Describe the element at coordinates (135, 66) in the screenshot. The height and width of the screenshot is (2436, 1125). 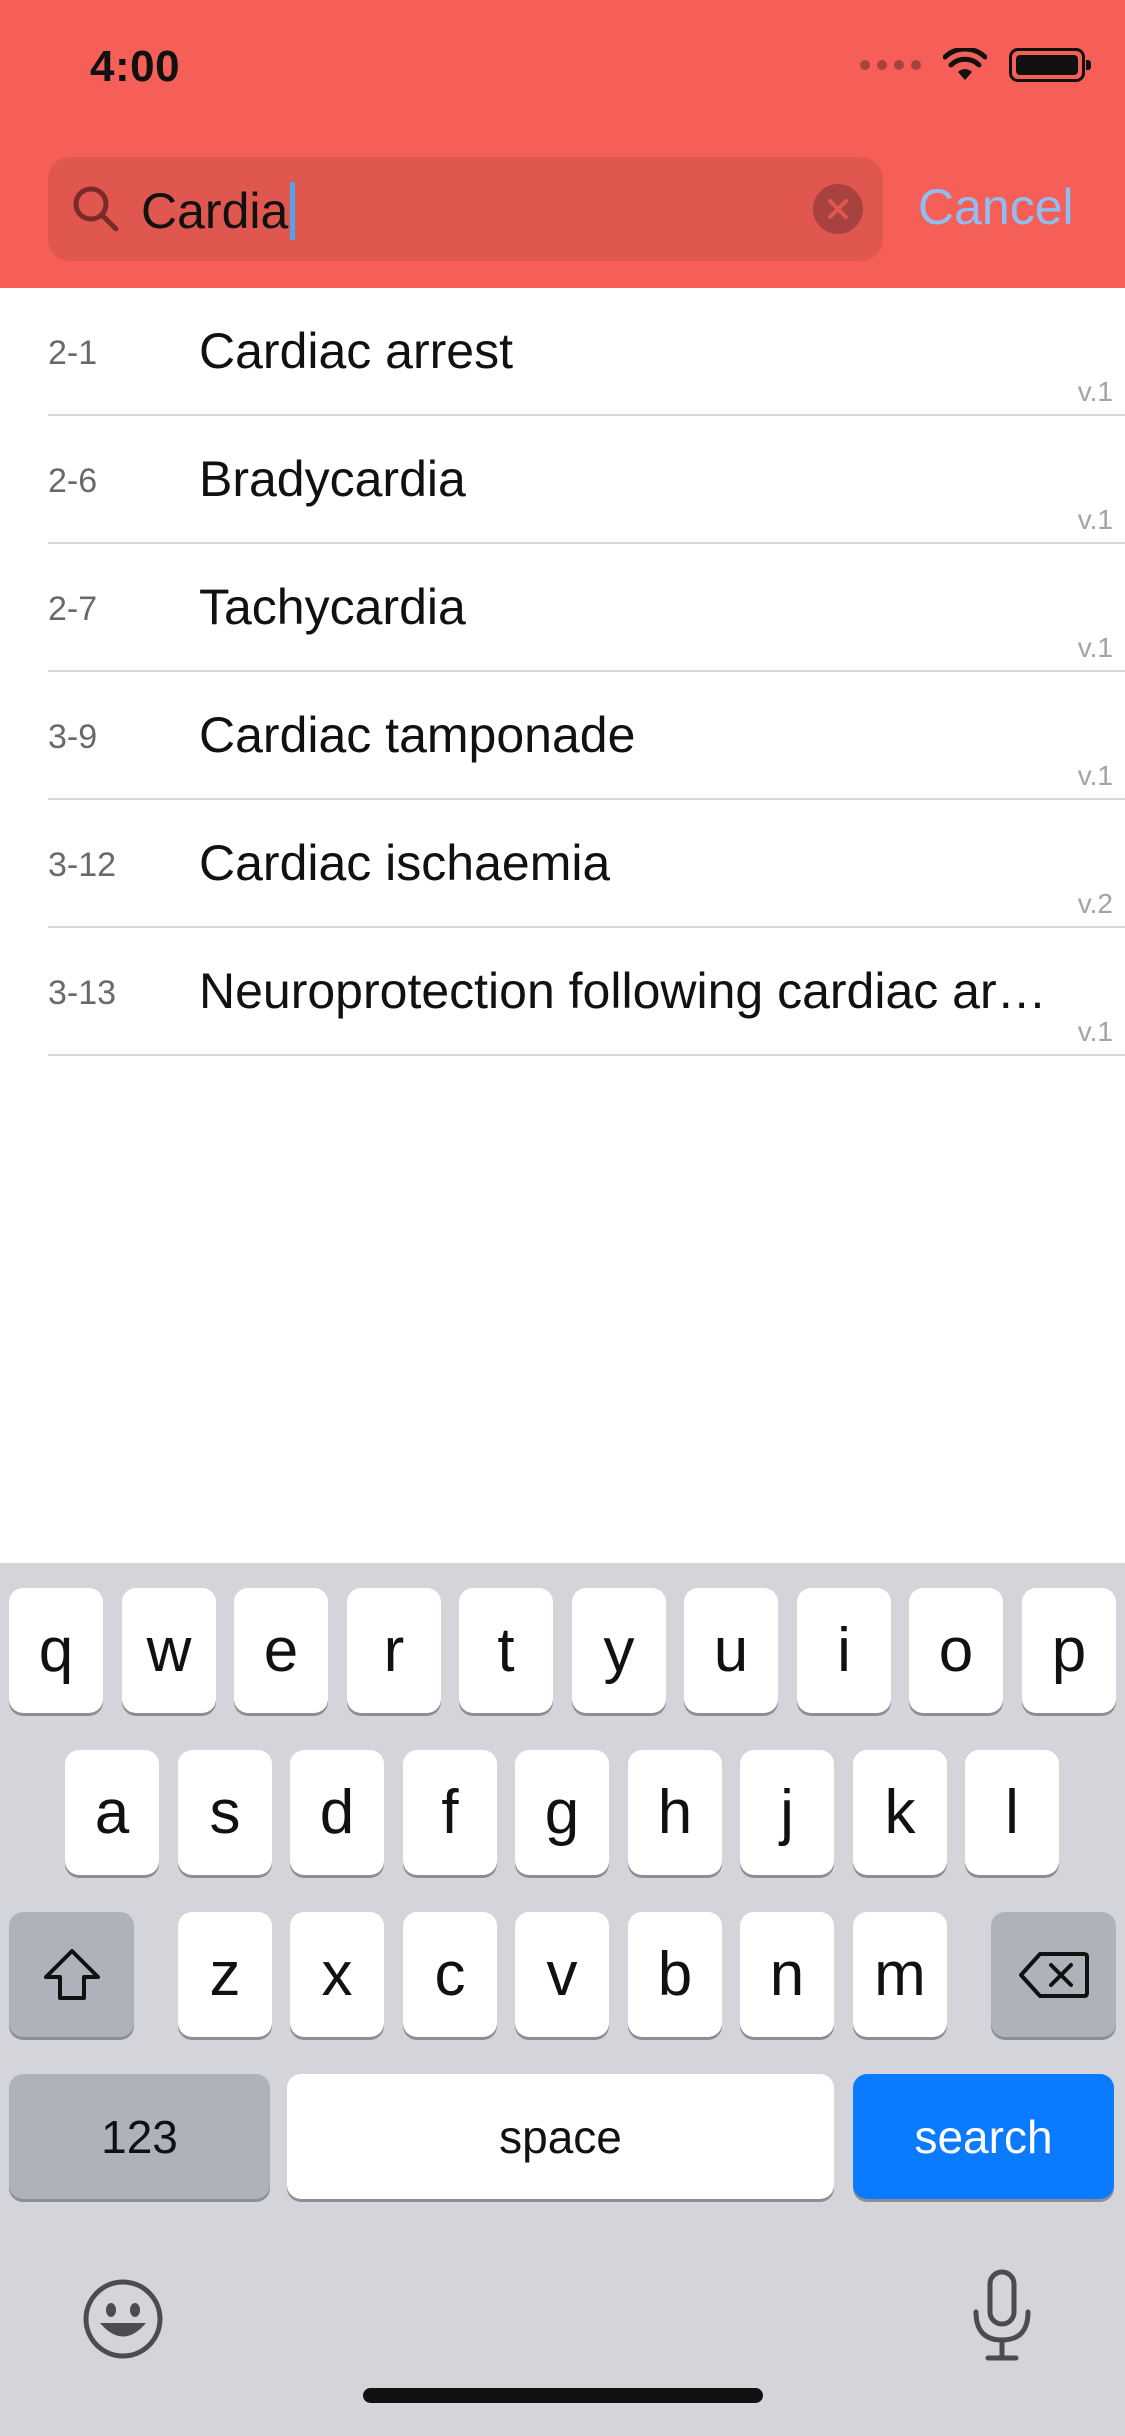
I see `status-time: 4:00` at that location.